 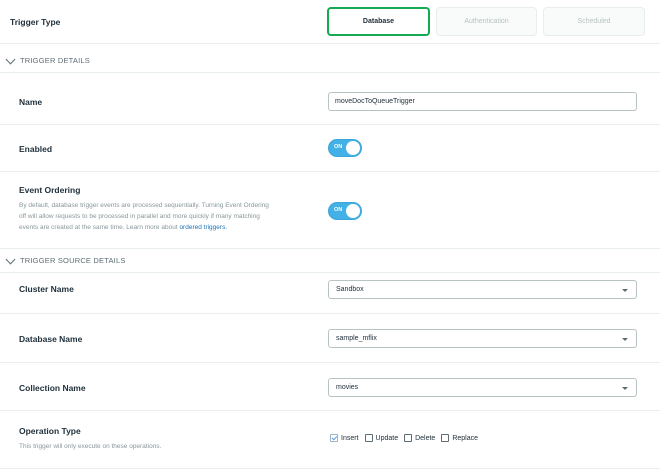 I want to click on event-ordering-toggle-state: ON, so click(x=338, y=210).